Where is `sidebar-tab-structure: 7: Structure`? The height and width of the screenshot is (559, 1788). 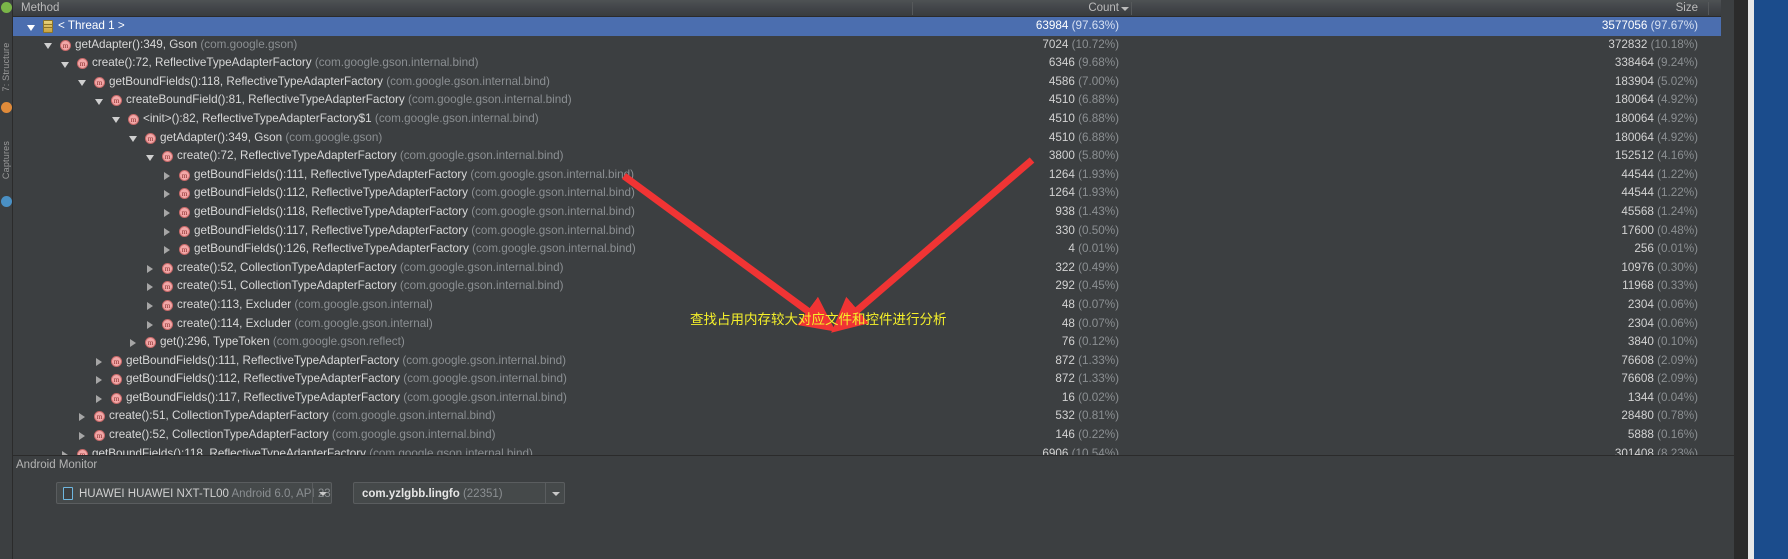
sidebar-tab-structure: 7: Structure is located at coordinates (6, 67).